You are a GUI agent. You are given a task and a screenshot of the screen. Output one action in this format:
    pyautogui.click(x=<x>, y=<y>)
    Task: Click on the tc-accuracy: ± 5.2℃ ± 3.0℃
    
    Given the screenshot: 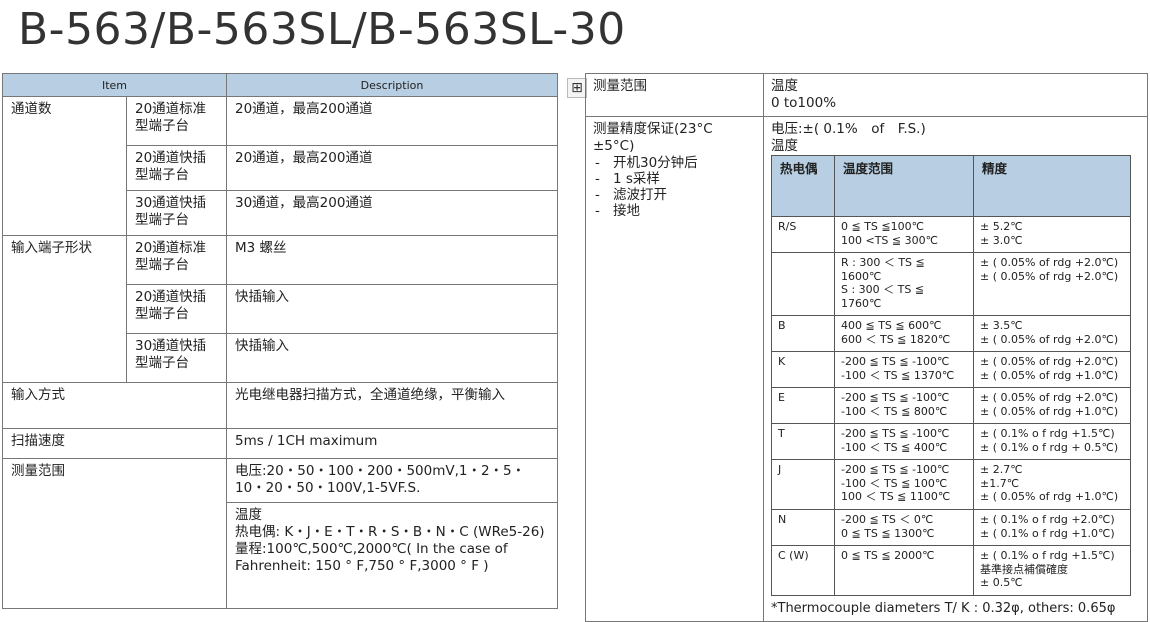 What is the action you would take?
    pyautogui.click(x=1052, y=234)
    